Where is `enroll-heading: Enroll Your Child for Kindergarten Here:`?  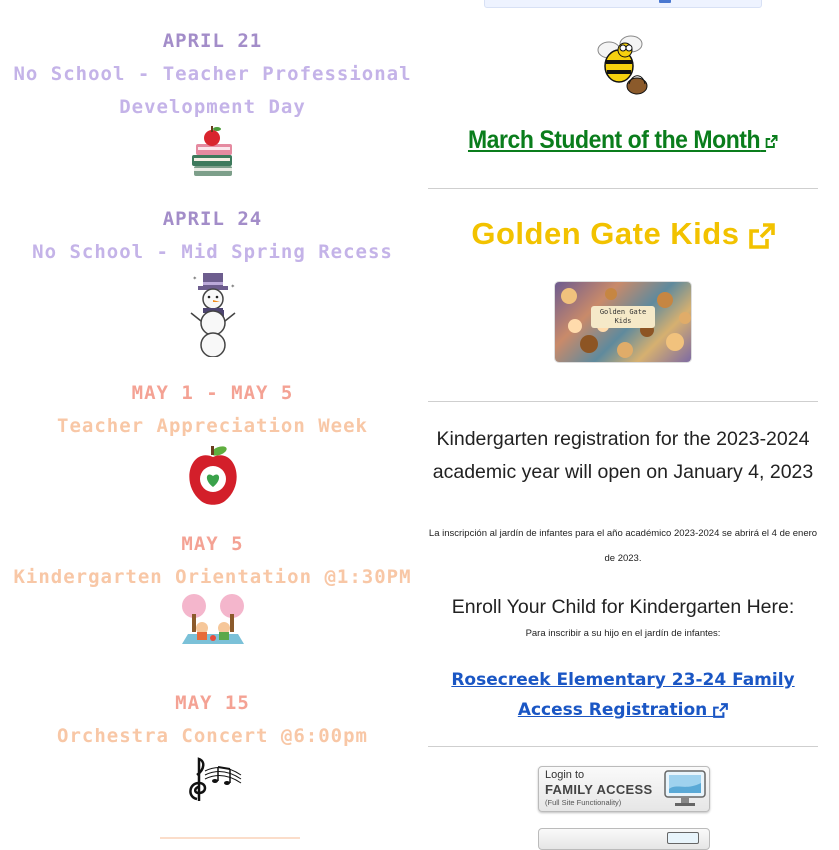 enroll-heading: Enroll Your Child for Kindergarten Here: is located at coordinates (623, 607).